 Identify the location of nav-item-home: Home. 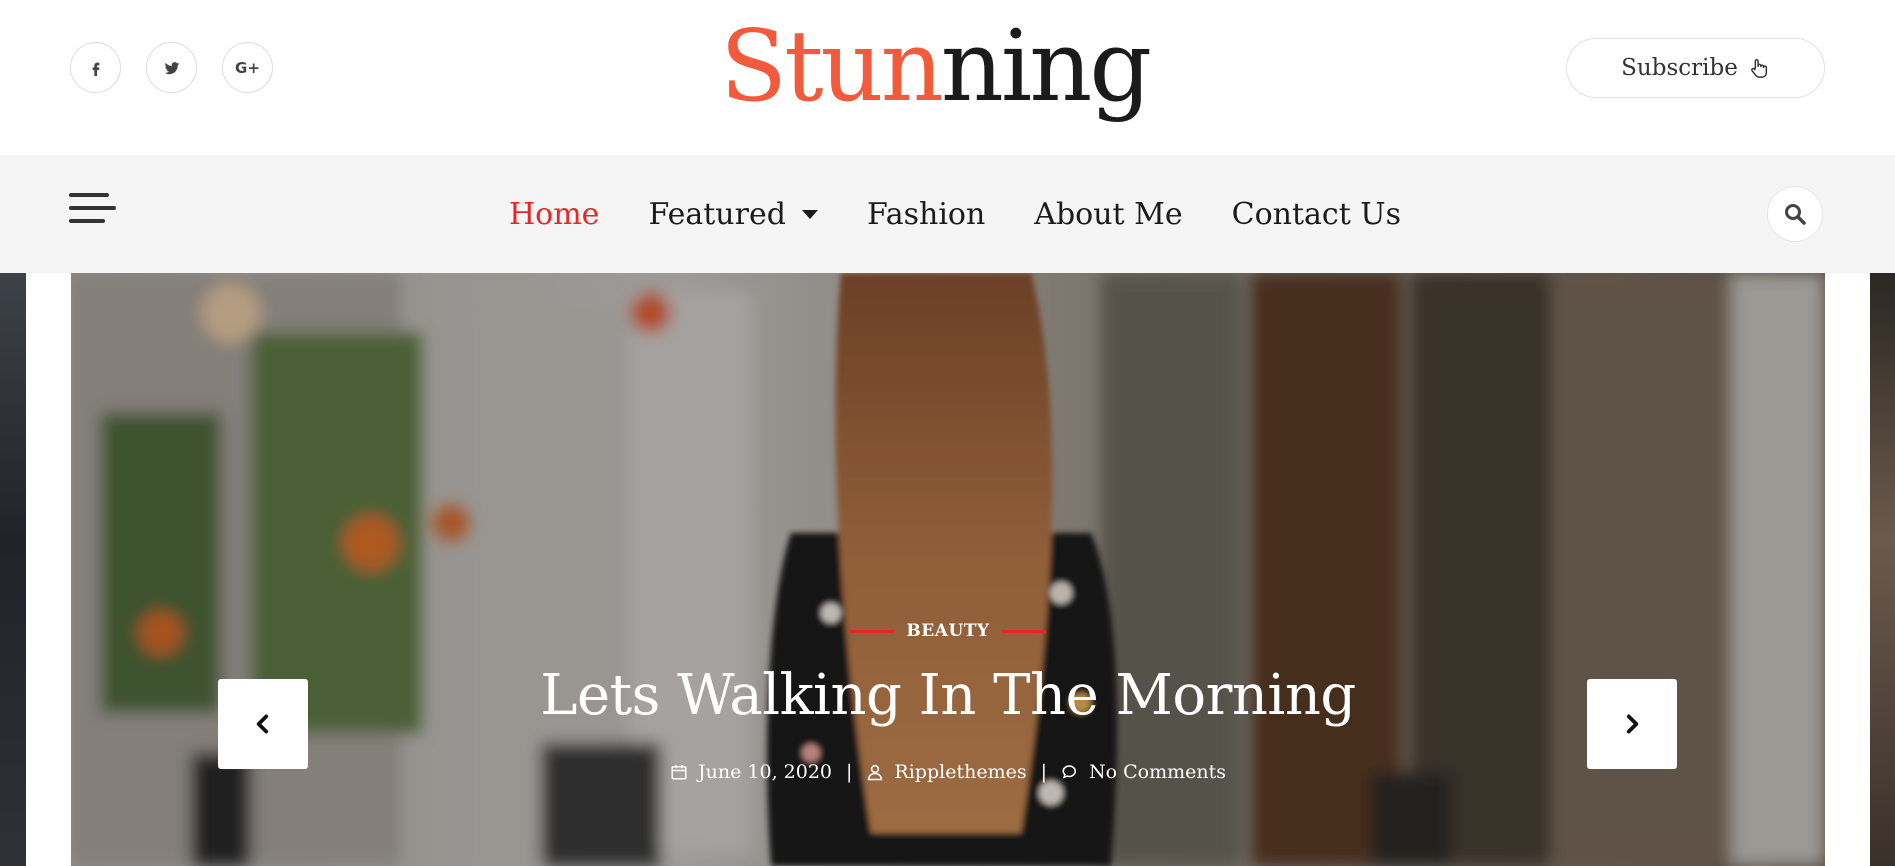
(554, 214).